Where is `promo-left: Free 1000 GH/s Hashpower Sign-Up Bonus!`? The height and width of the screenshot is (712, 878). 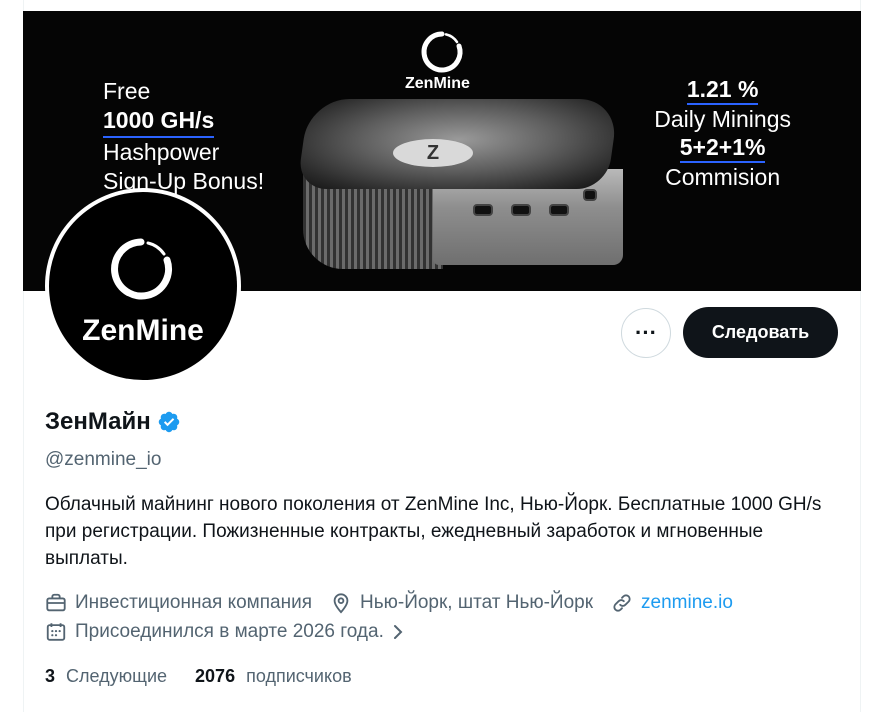 promo-left: Free 1000 GH/s Hashpower Sign-Up Bonus! is located at coordinates (184, 136).